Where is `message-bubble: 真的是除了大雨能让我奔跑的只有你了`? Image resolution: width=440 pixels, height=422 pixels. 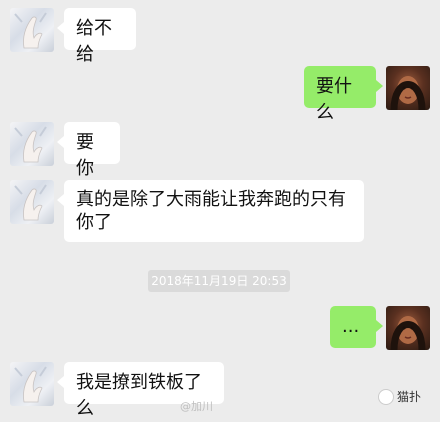 message-bubble: 真的是除了大雨能让我奔跑的只有你了 is located at coordinates (210, 211).